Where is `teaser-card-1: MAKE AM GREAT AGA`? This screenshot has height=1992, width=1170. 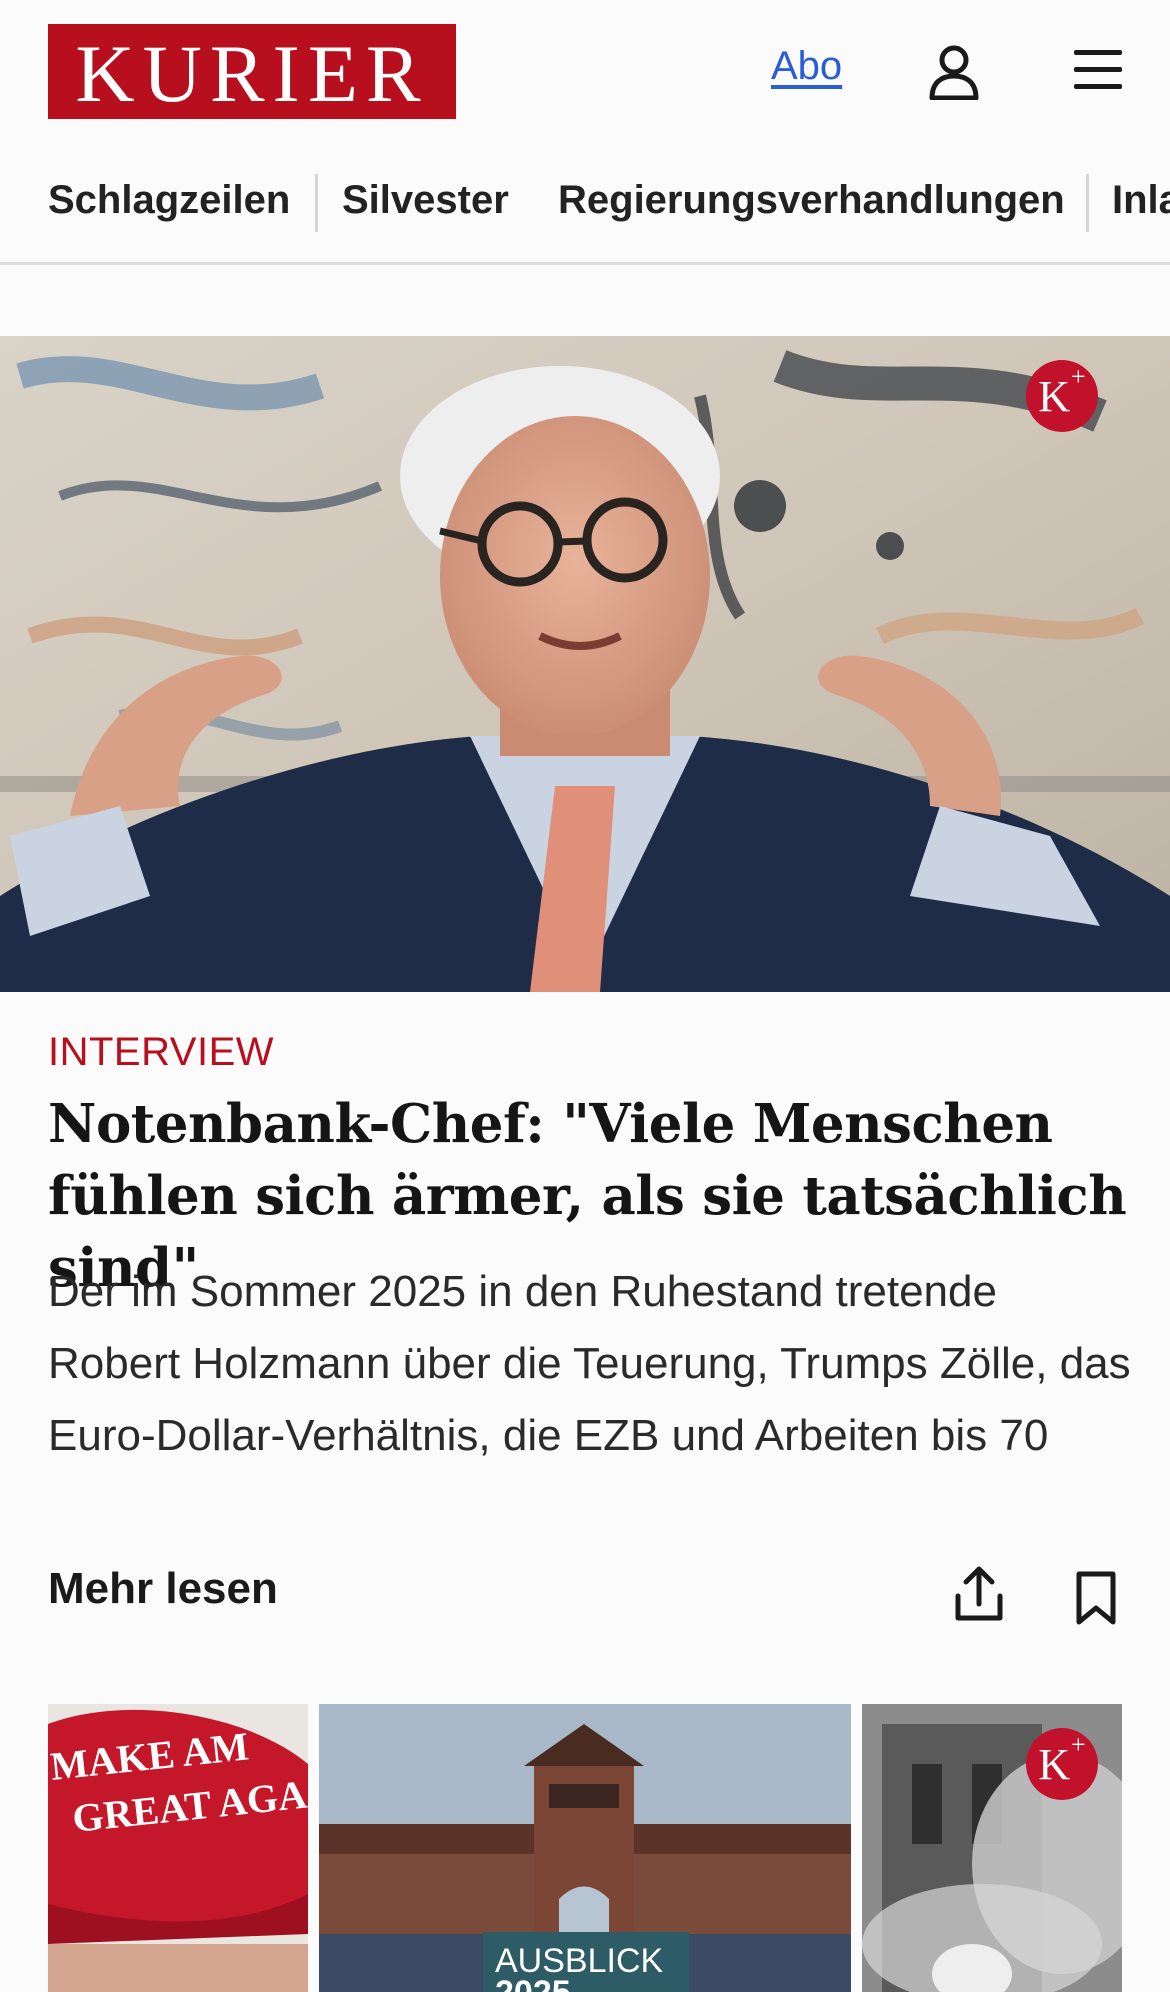
teaser-card-1: MAKE AM GREAT AGA is located at coordinates (178, 1848).